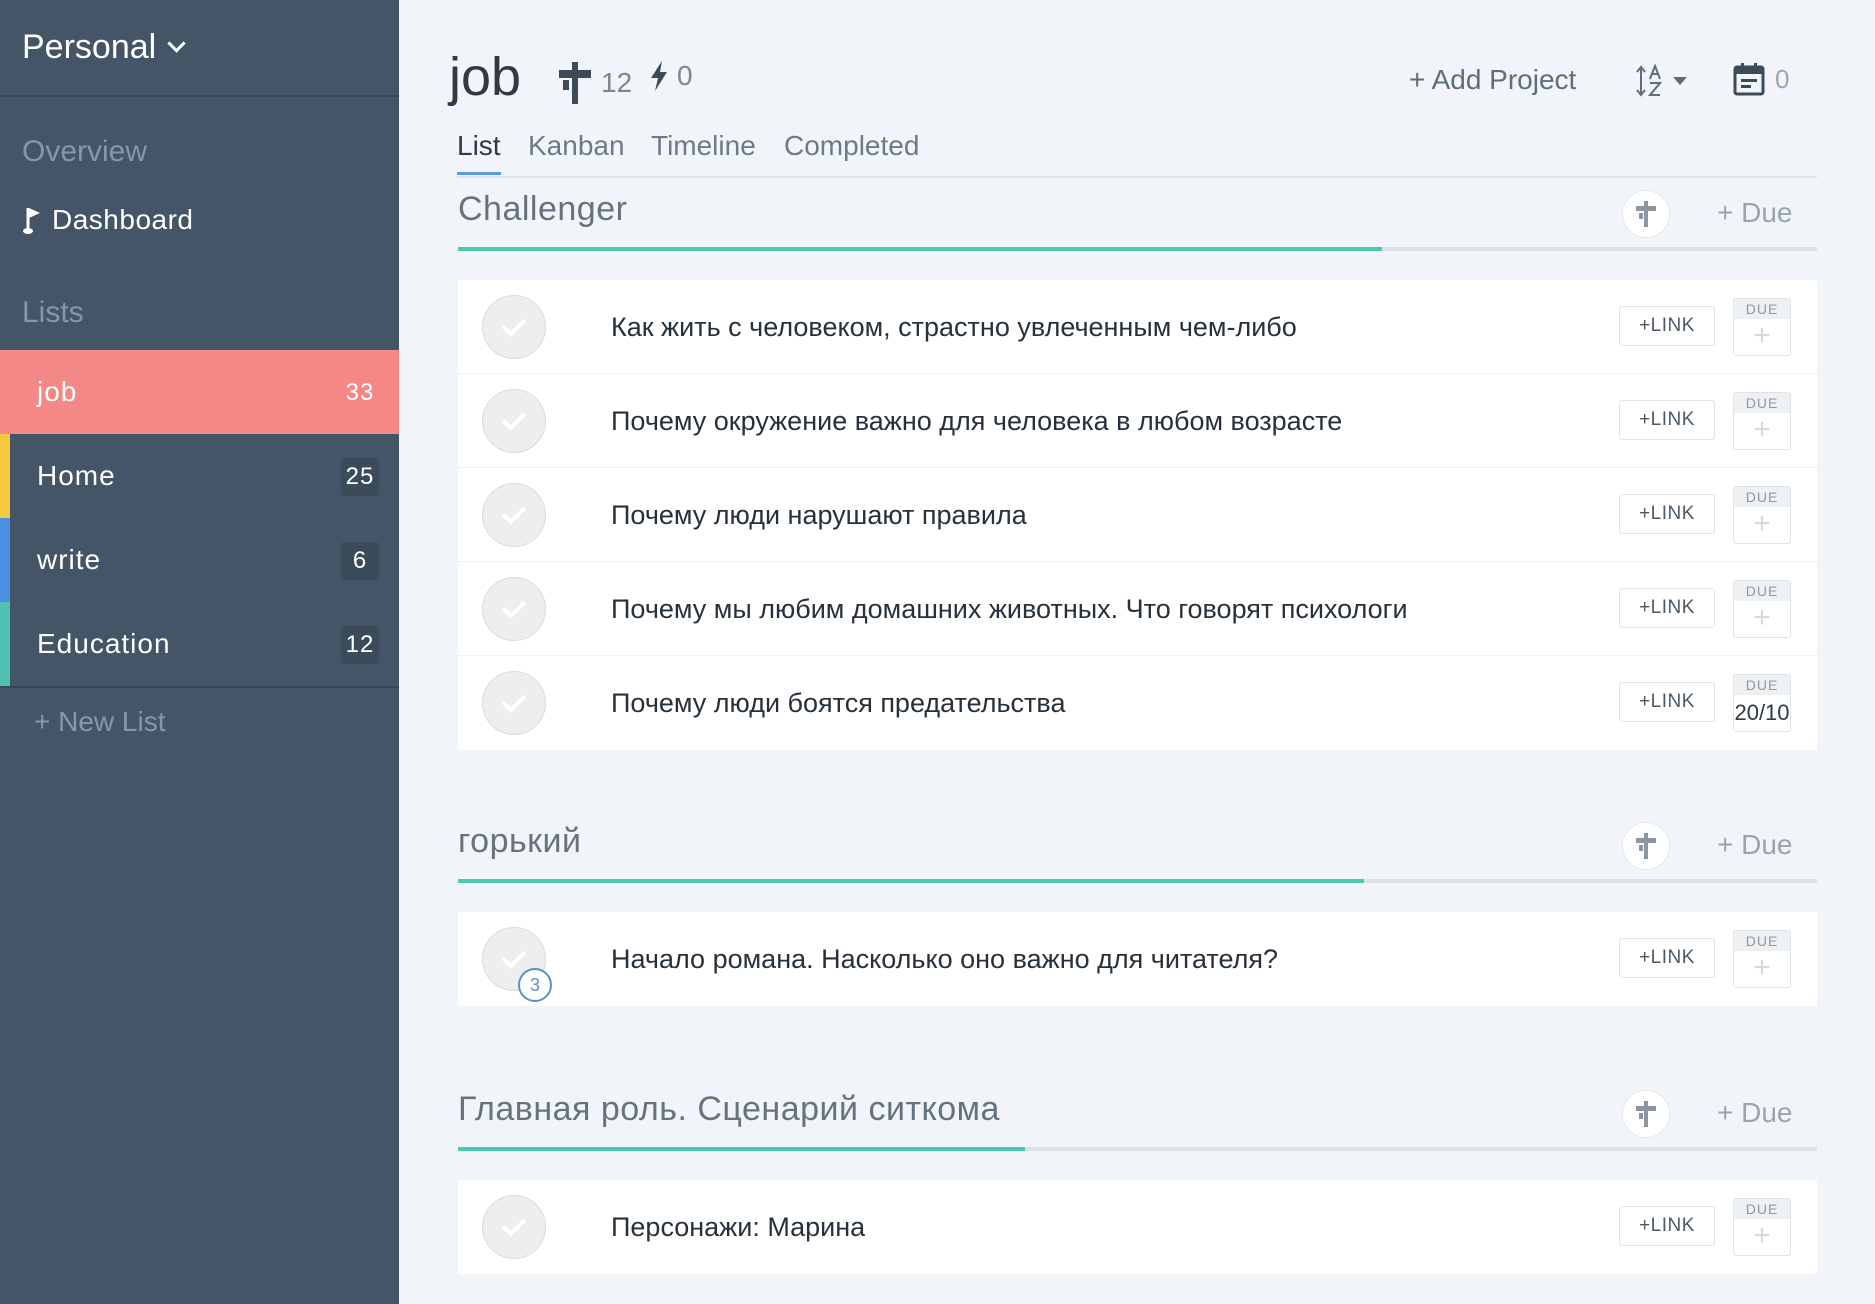 Image resolution: width=1875 pixels, height=1304 pixels. What do you see at coordinates (89, 47) in the screenshot?
I see `workspace-name: Personal` at bounding box center [89, 47].